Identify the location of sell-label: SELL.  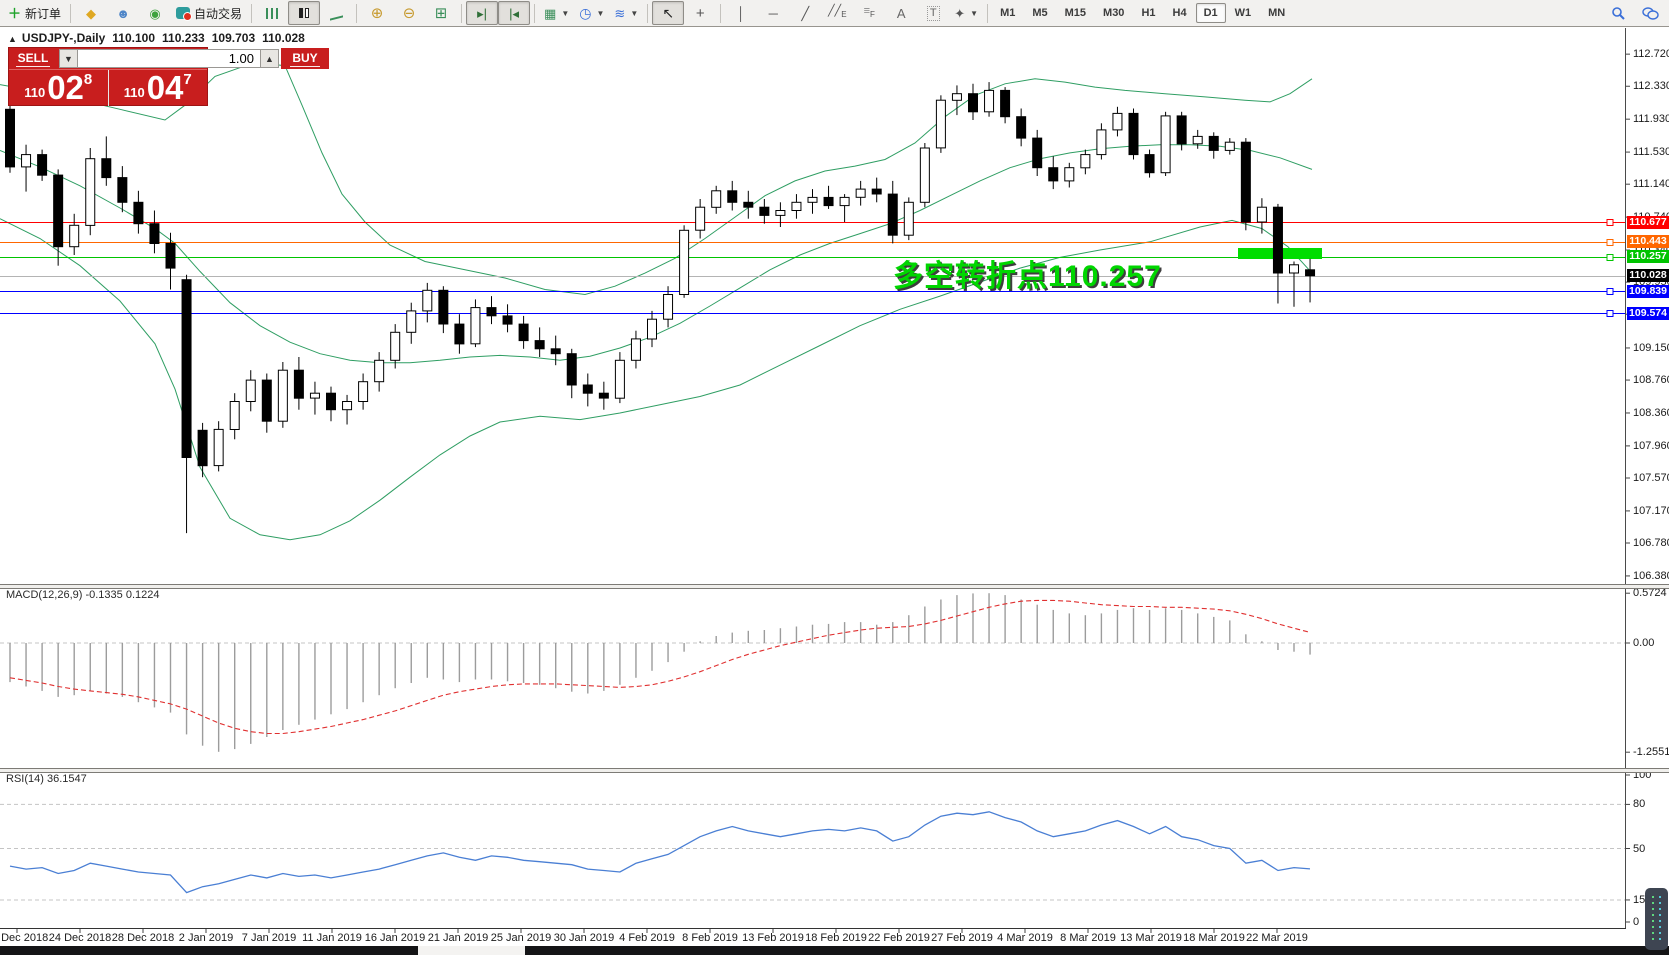
(33, 58).